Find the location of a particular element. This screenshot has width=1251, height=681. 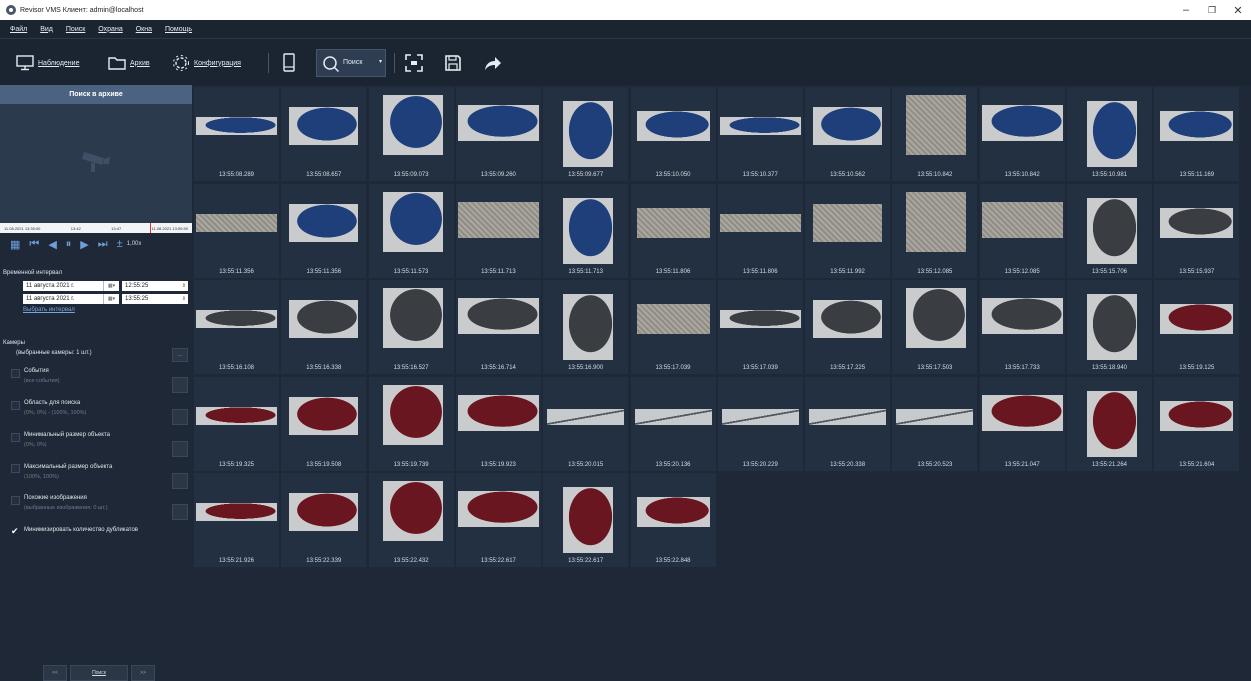

result-thumbnail: 13:55:11.713 is located at coordinates (498, 230).